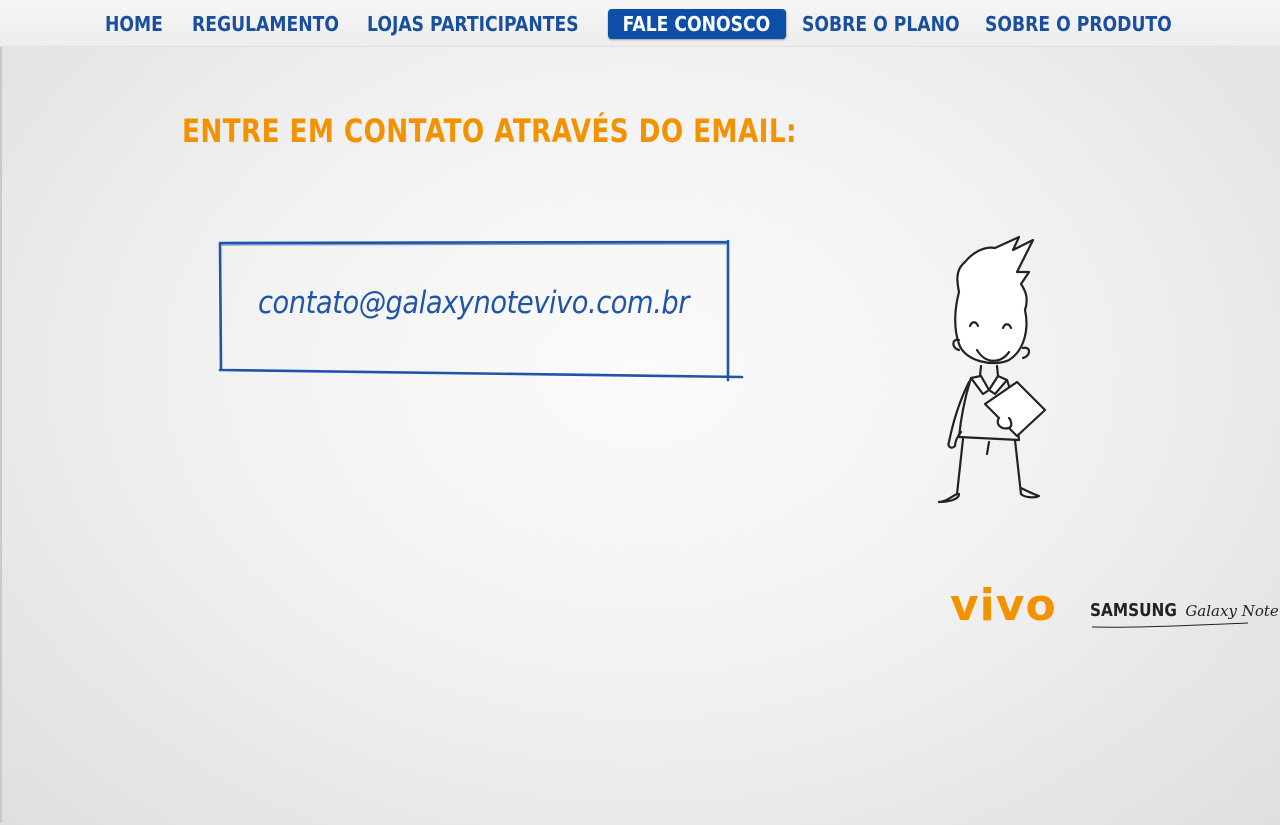  Describe the element at coordinates (473, 24) in the screenshot. I see `nav-lojas-participantes: LOJAS PARTICIPANTES` at that location.